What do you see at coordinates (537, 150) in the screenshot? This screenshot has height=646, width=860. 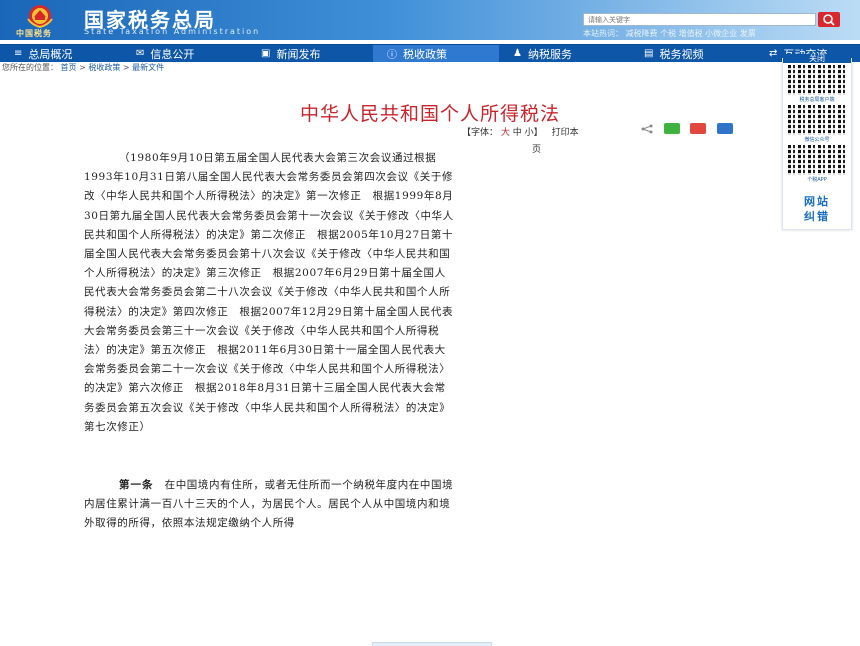 I see `print-label-tail: 页` at bounding box center [537, 150].